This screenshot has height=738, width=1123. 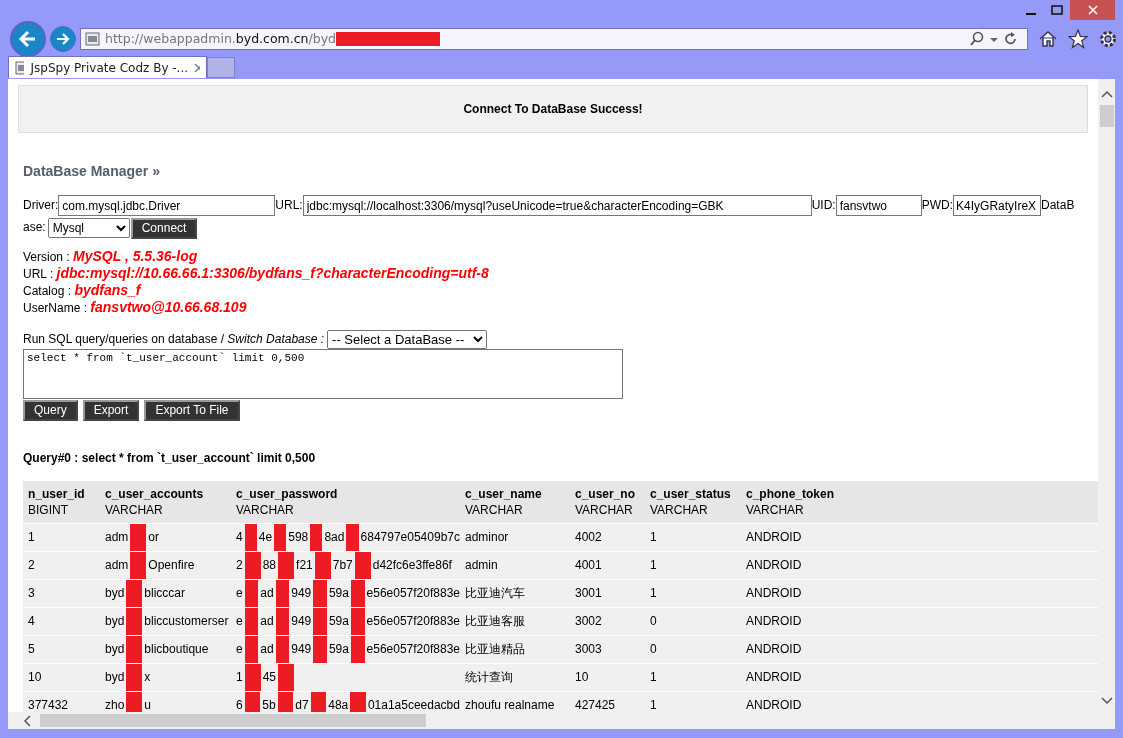 I want to click on table-cell: 427425, so click(x=595, y=705).